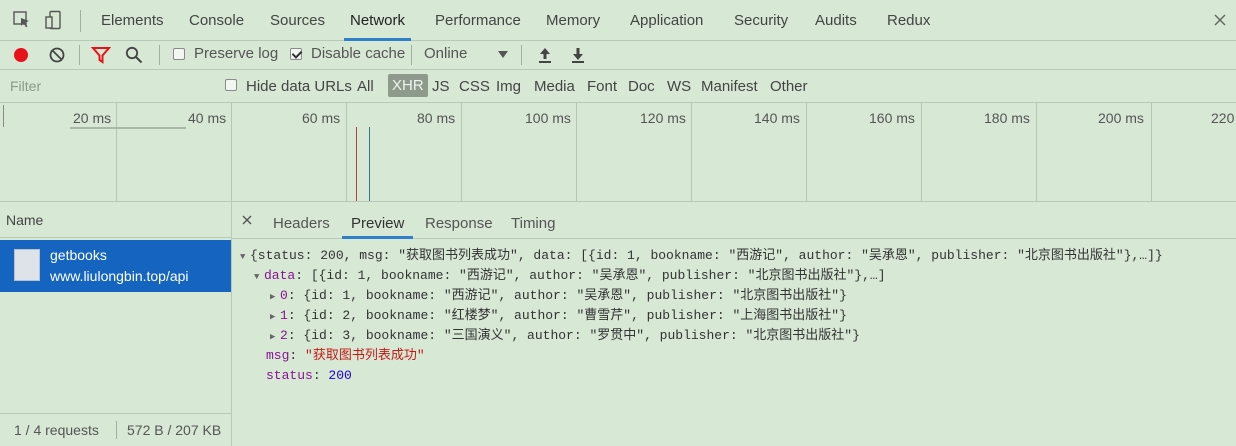 The width and height of the screenshot is (1236, 446). Describe the element at coordinates (892, 118) in the screenshot. I see `timeline-tick-label: 160 ms` at that location.